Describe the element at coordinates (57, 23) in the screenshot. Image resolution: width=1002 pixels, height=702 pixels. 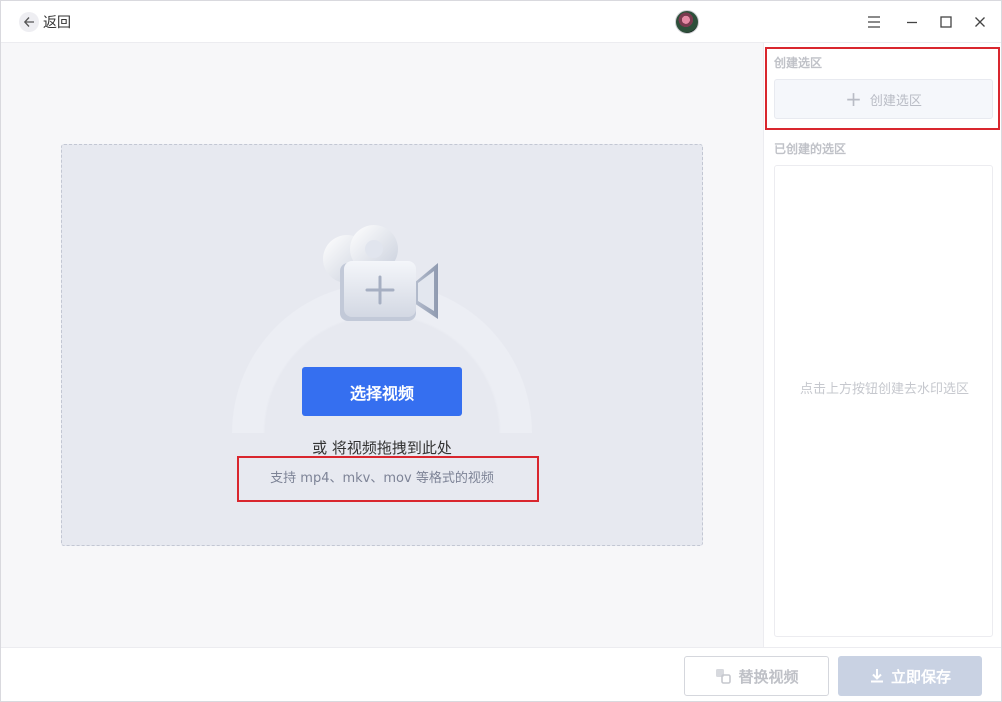
I see `back-label: 返回` at that location.